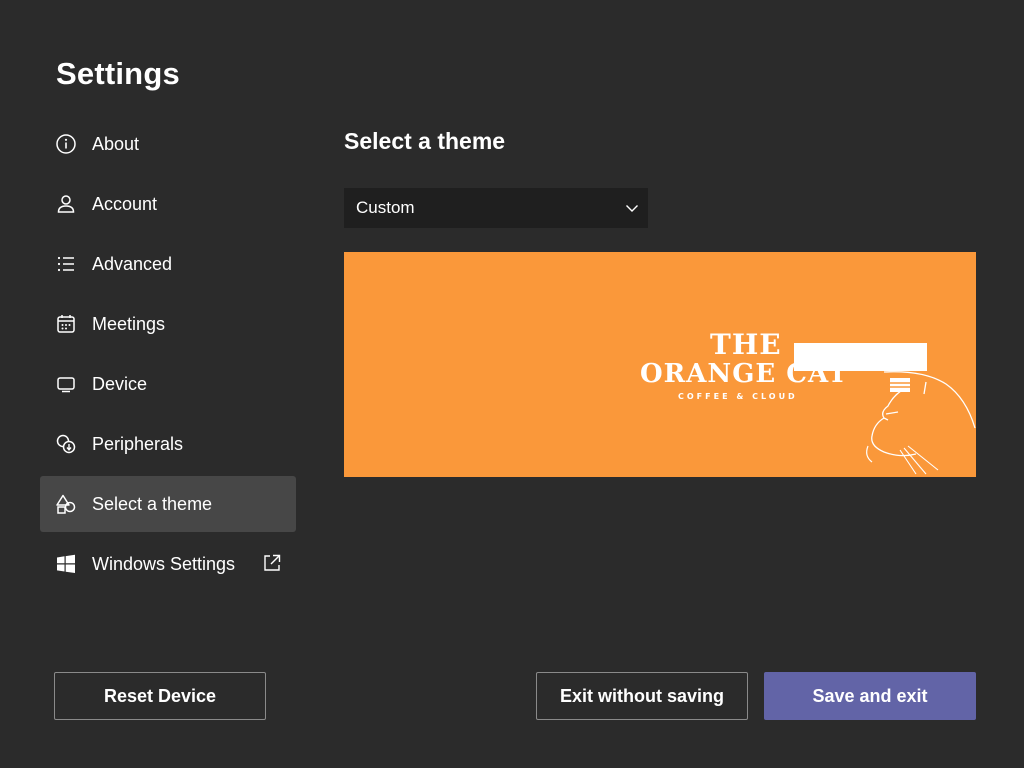 The image size is (1024, 768). Describe the element at coordinates (168, 204) in the screenshot. I see `sidebar-item-account: Account` at that location.